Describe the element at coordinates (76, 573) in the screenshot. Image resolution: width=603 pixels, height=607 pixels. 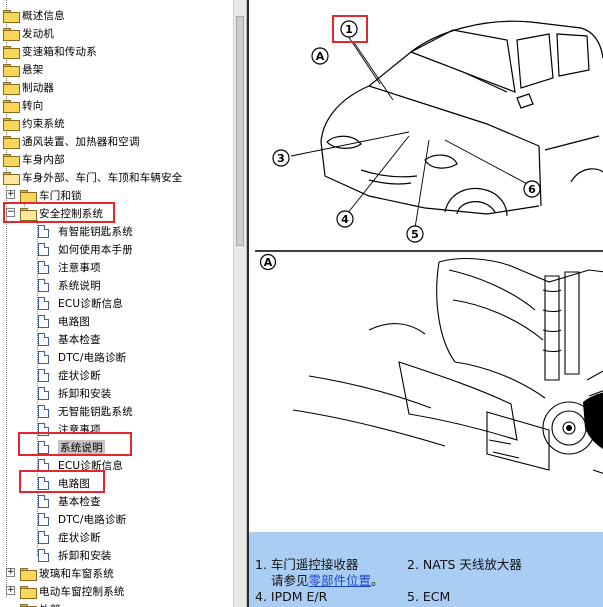
I see `tree-item-label: 玻璃和车窗系统` at that location.